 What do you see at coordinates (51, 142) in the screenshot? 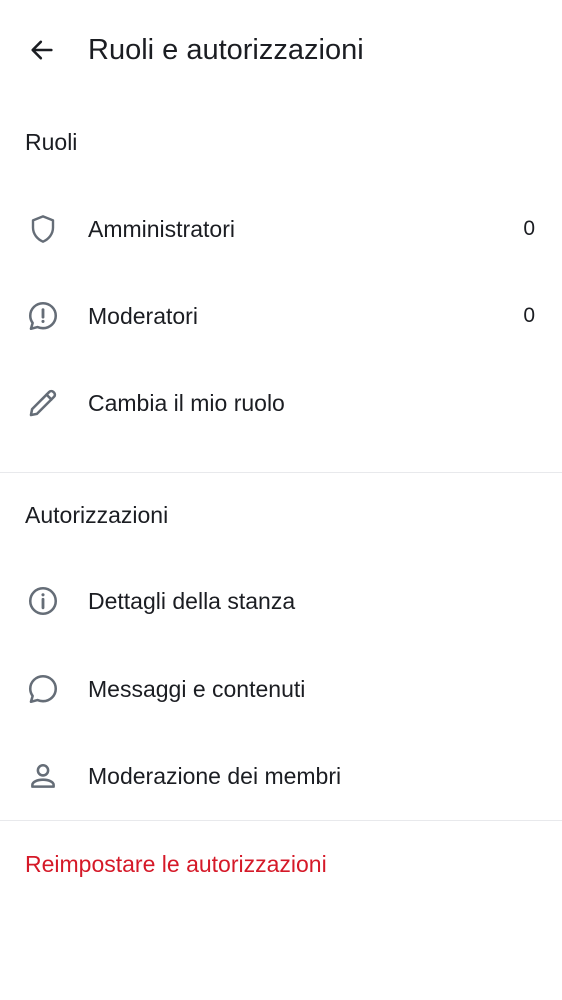
I see `section-header-roles: Ruoli` at bounding box center [51, 142].